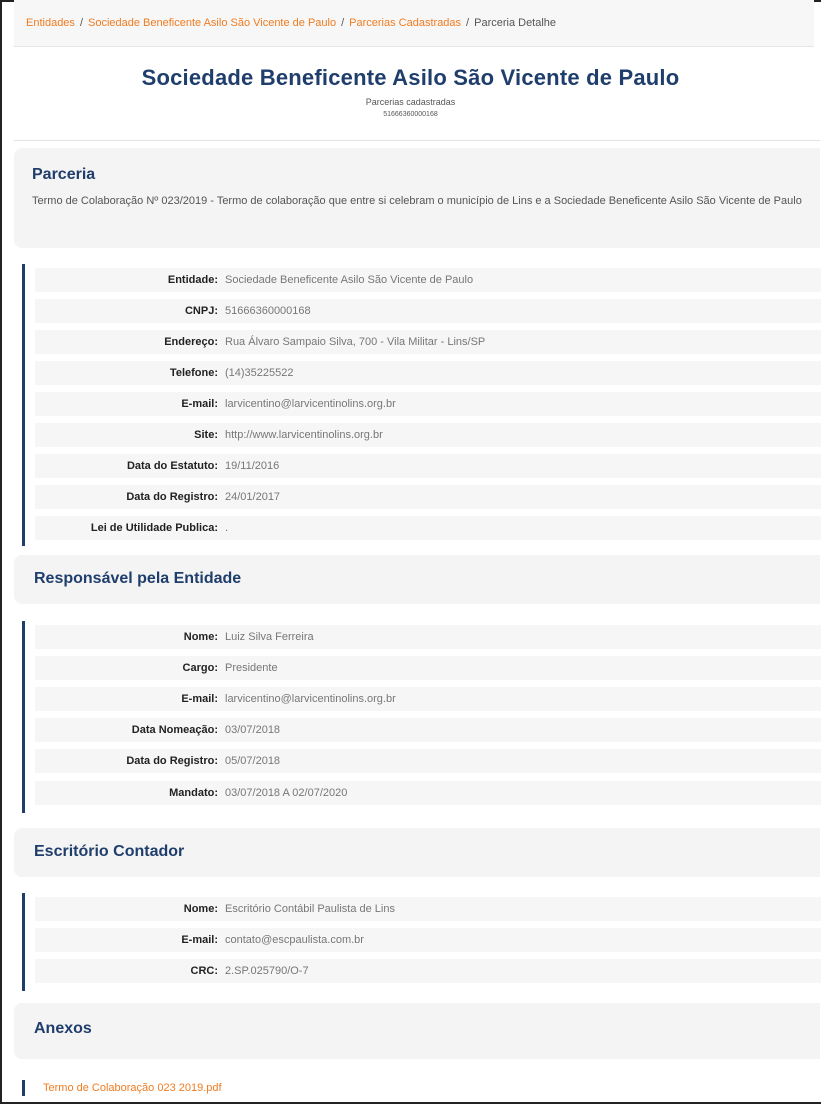 This screenshot has width=821, height=1104. I want to click on detail-label: Endereço:, so click(191, 342).